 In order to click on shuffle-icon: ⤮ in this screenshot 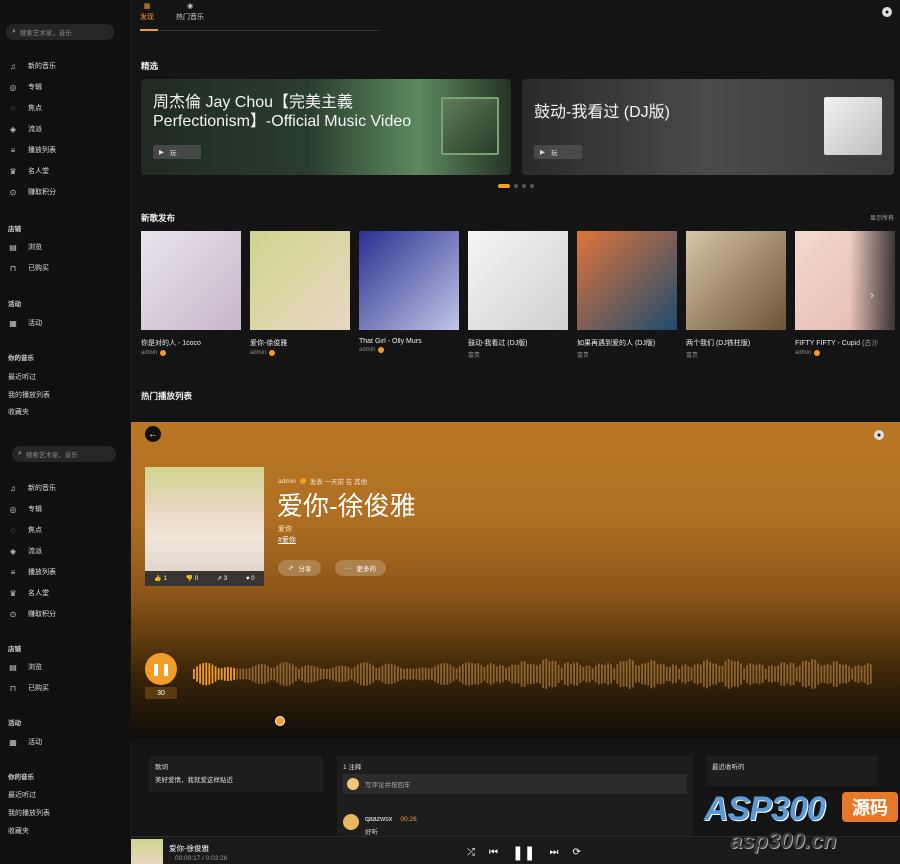, I will do `click(471, 852)`.